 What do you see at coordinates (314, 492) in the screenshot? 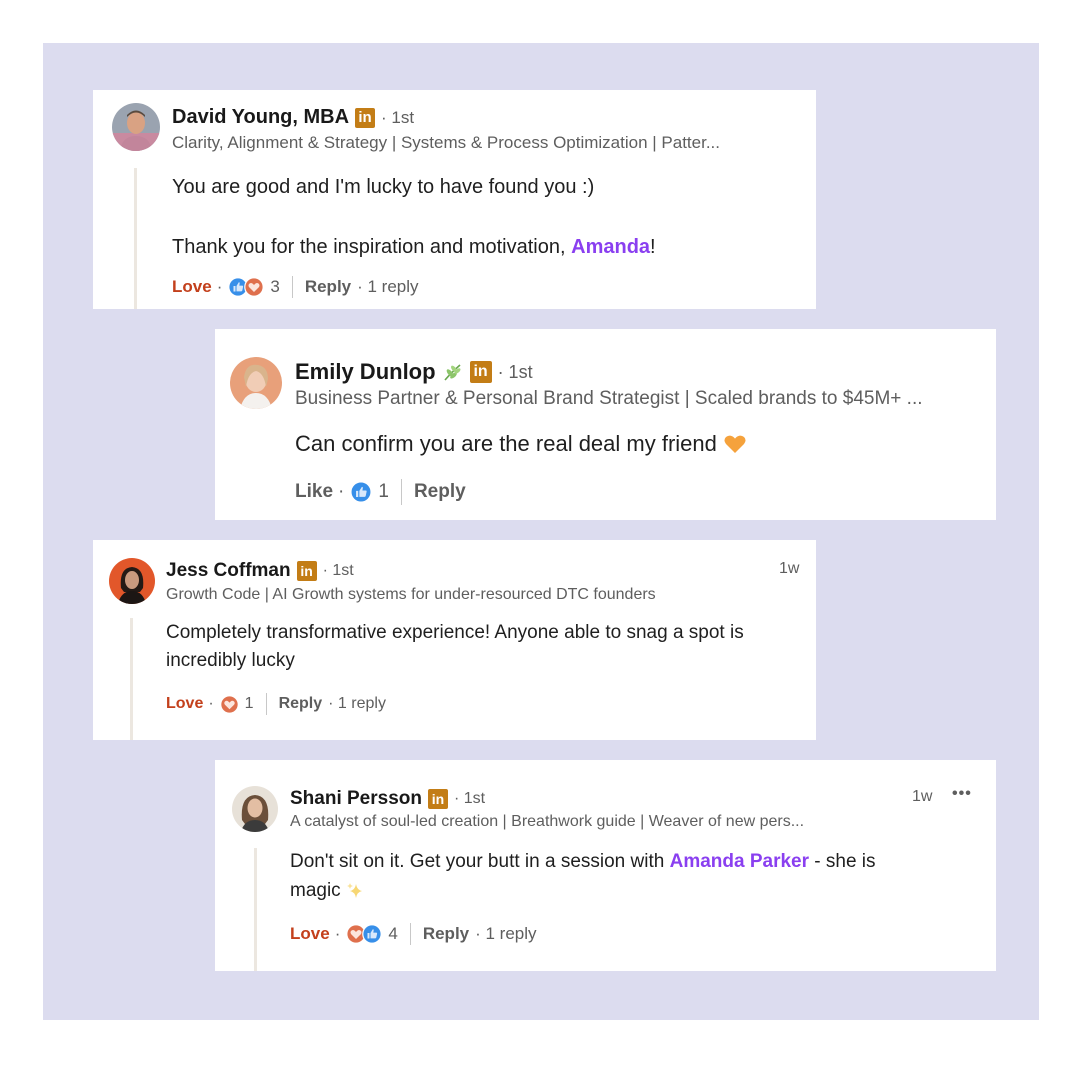
I see `reaction-button: Like` at bounding box center [314, 492].